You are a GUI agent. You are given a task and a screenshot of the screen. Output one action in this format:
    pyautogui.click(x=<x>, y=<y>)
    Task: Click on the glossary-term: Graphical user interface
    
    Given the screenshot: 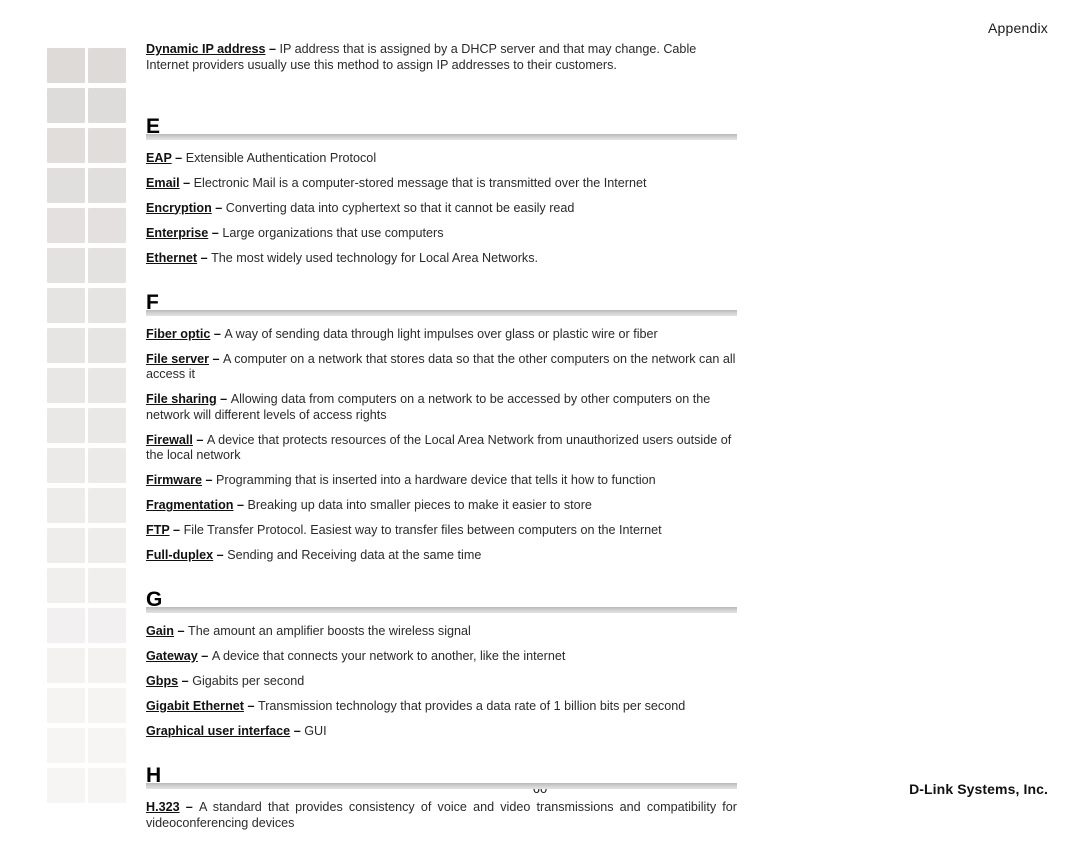 What is the action you would take?
    pyautogui.click(x=218, y=731)
    